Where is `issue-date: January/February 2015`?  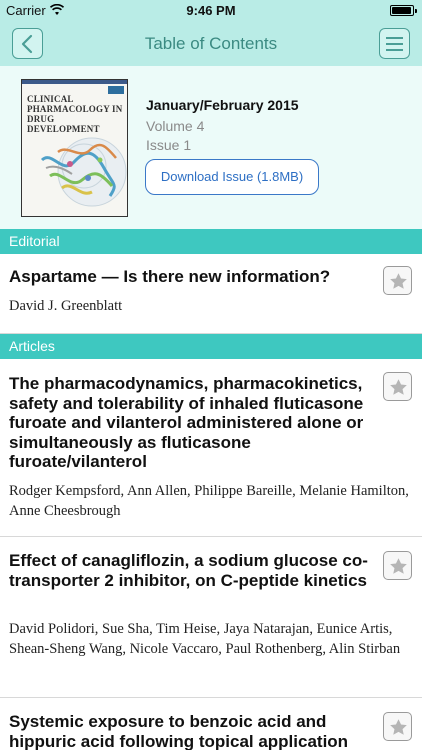
issue-date: January/February 2015 is located at coordinates (222, 105).